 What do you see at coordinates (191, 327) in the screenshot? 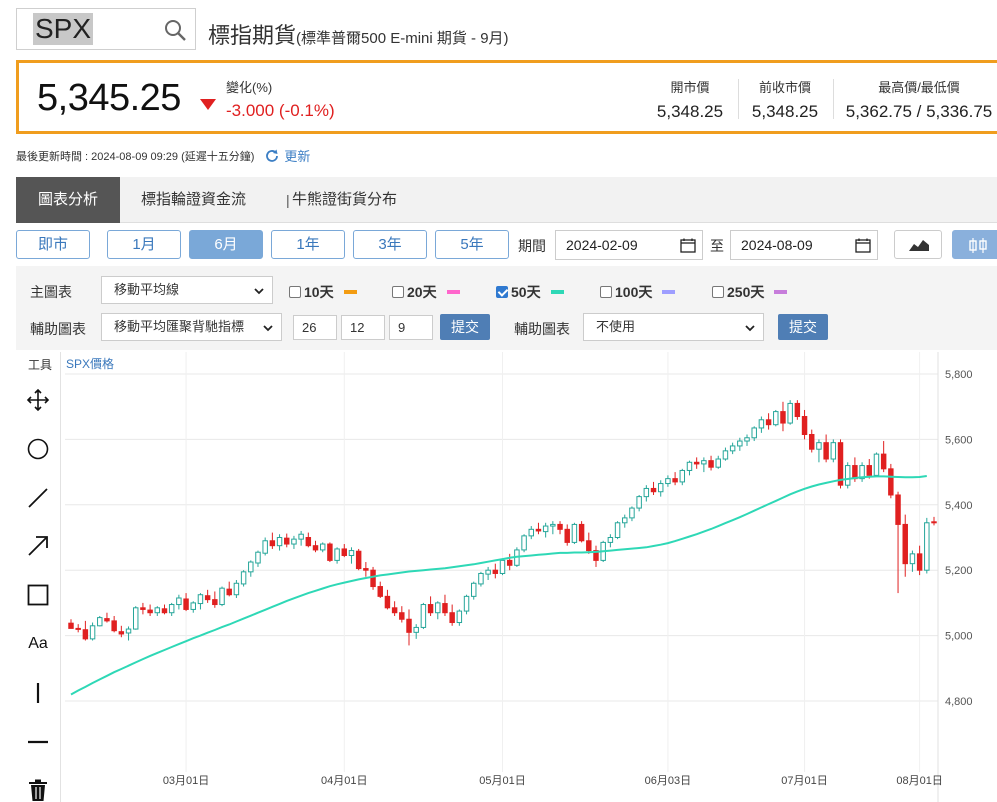
I see `aux-chart-select: 移動平均匯聚背馳指標` at bounding box center [191, 327].